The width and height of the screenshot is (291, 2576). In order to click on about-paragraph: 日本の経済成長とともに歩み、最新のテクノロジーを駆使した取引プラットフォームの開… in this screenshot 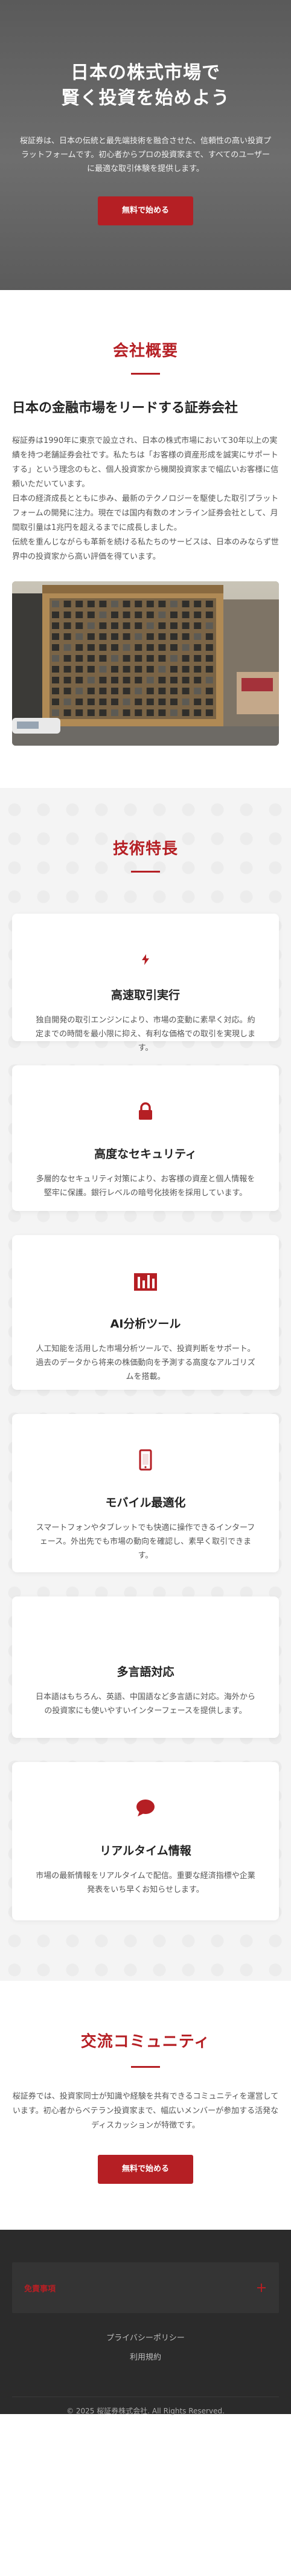, I will do `click(145, 513)`.